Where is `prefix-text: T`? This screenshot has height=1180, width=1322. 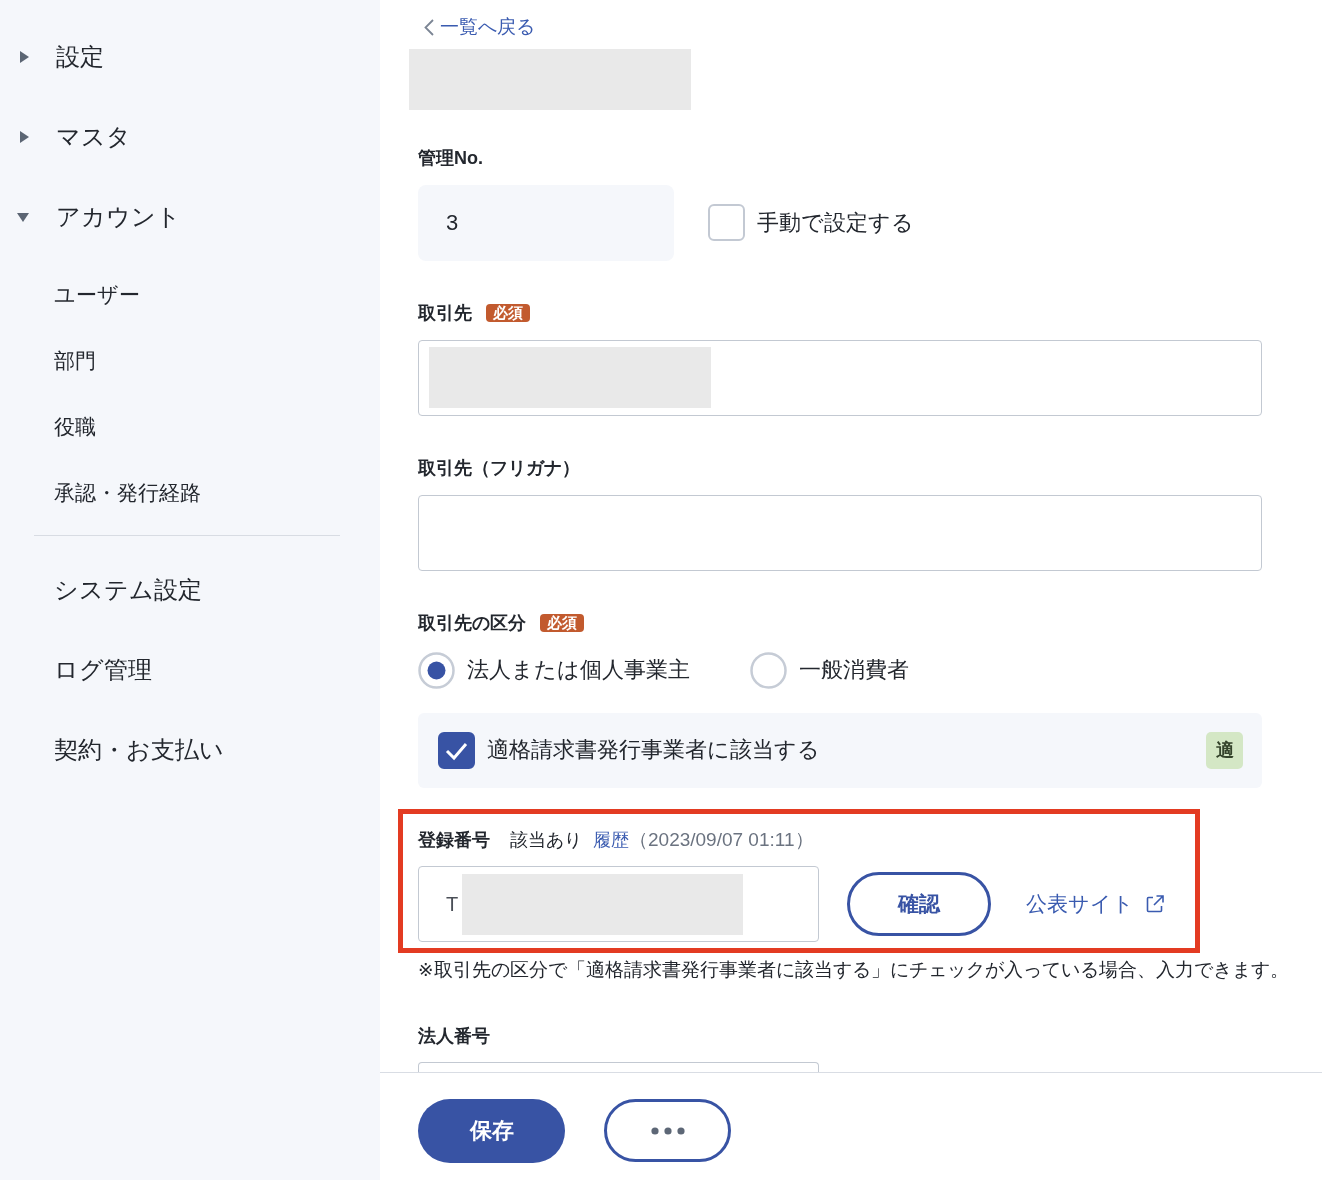
prefix-text: T is located at coordinates (452, 904).